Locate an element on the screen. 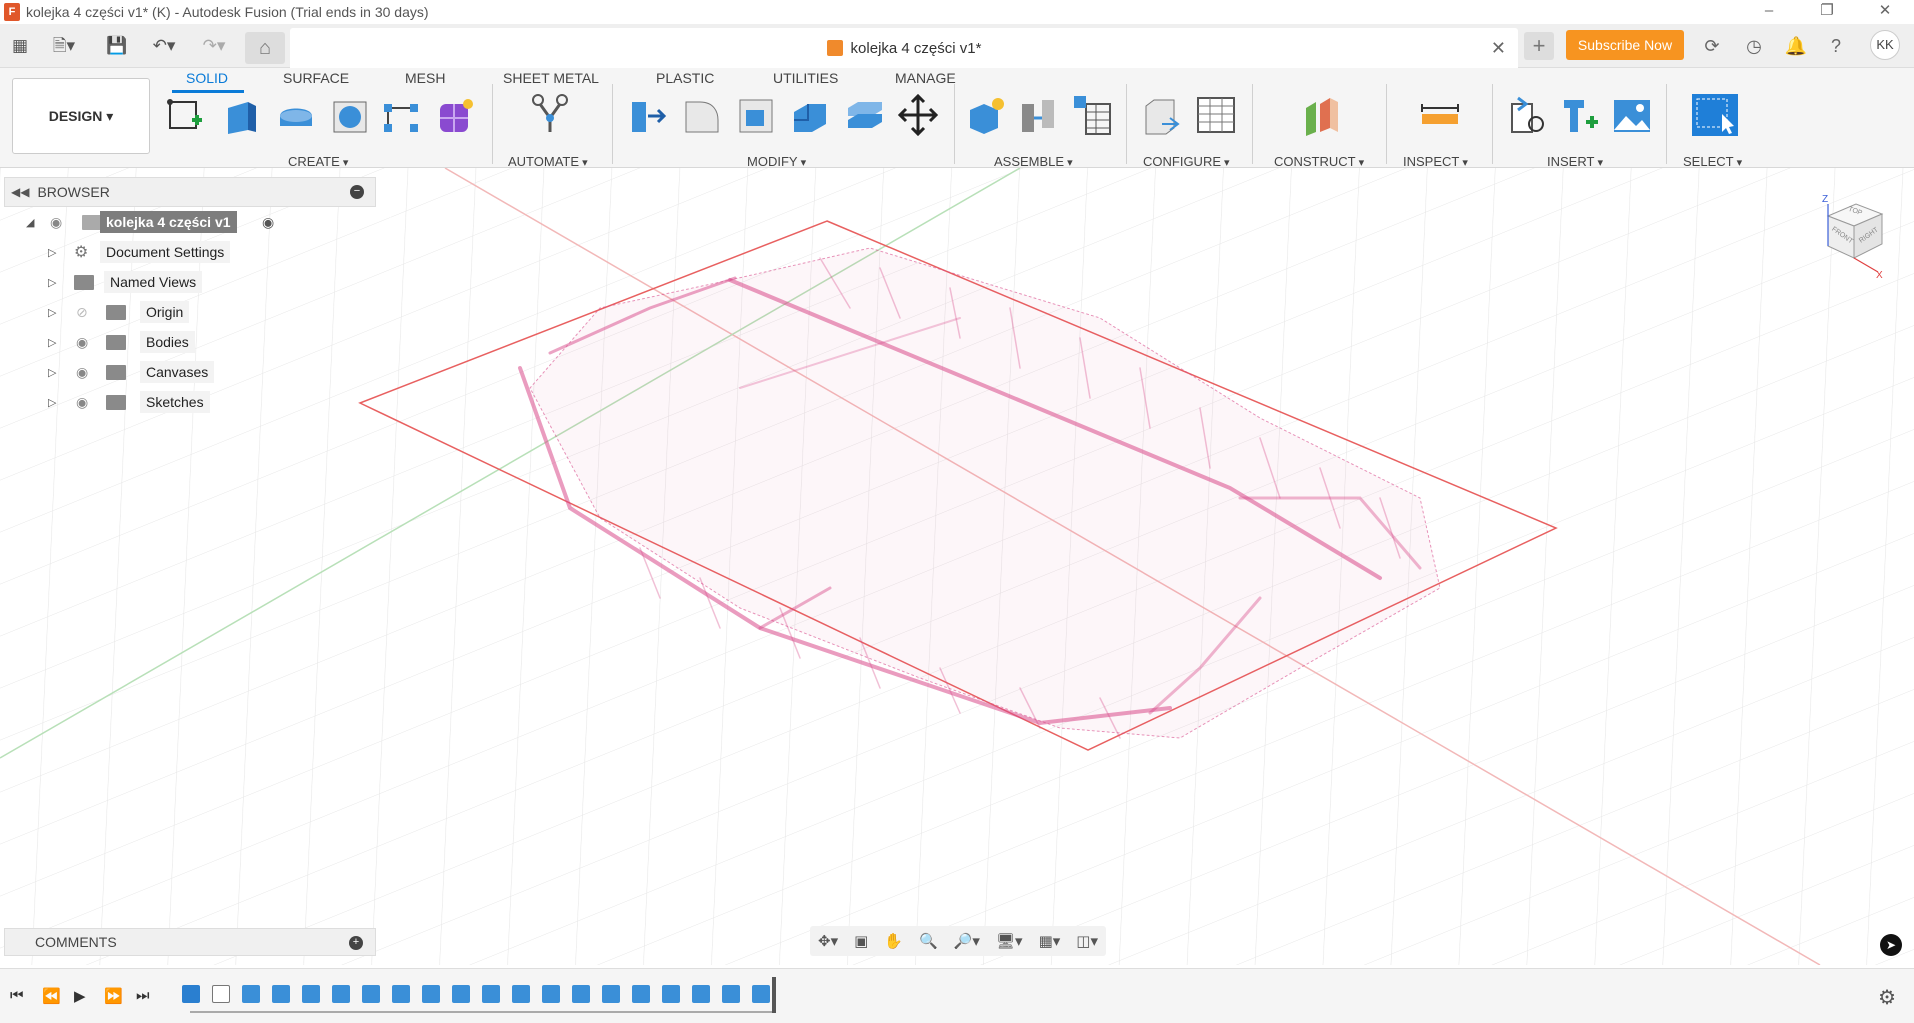  insert-menu: INSERT is located at coordinates (1575, 161).